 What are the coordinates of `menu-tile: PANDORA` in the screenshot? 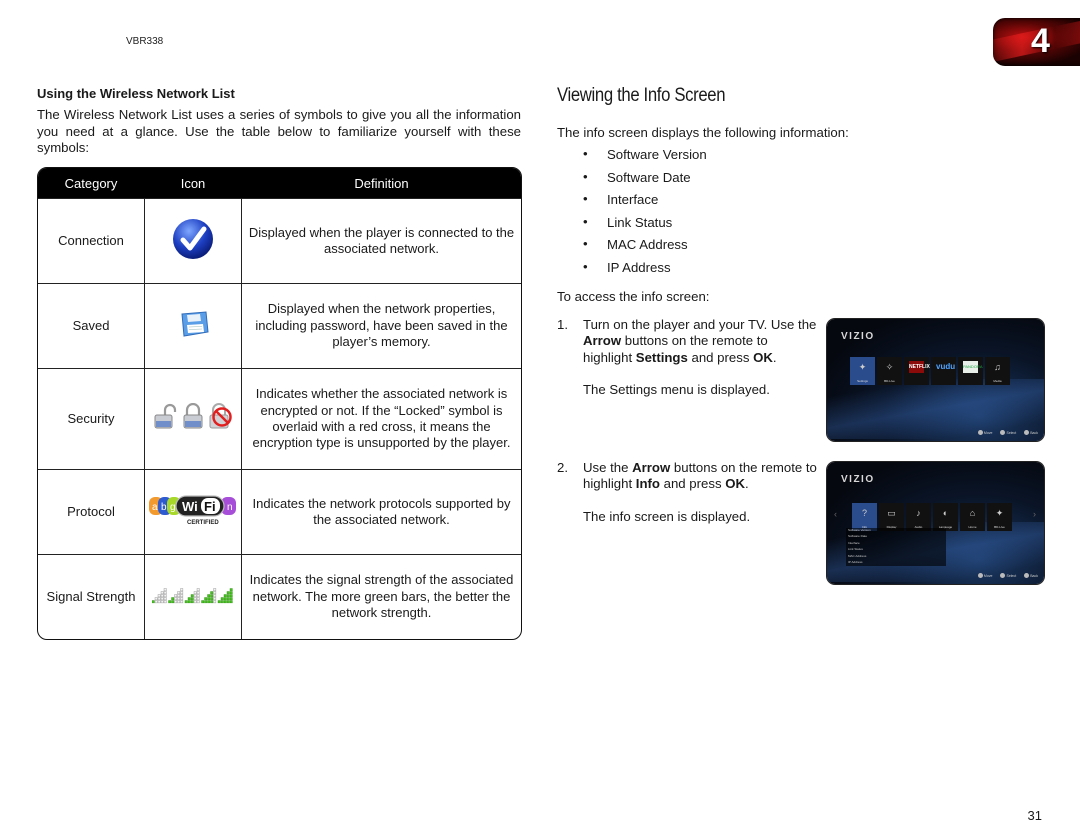 It's located at (970, 371).